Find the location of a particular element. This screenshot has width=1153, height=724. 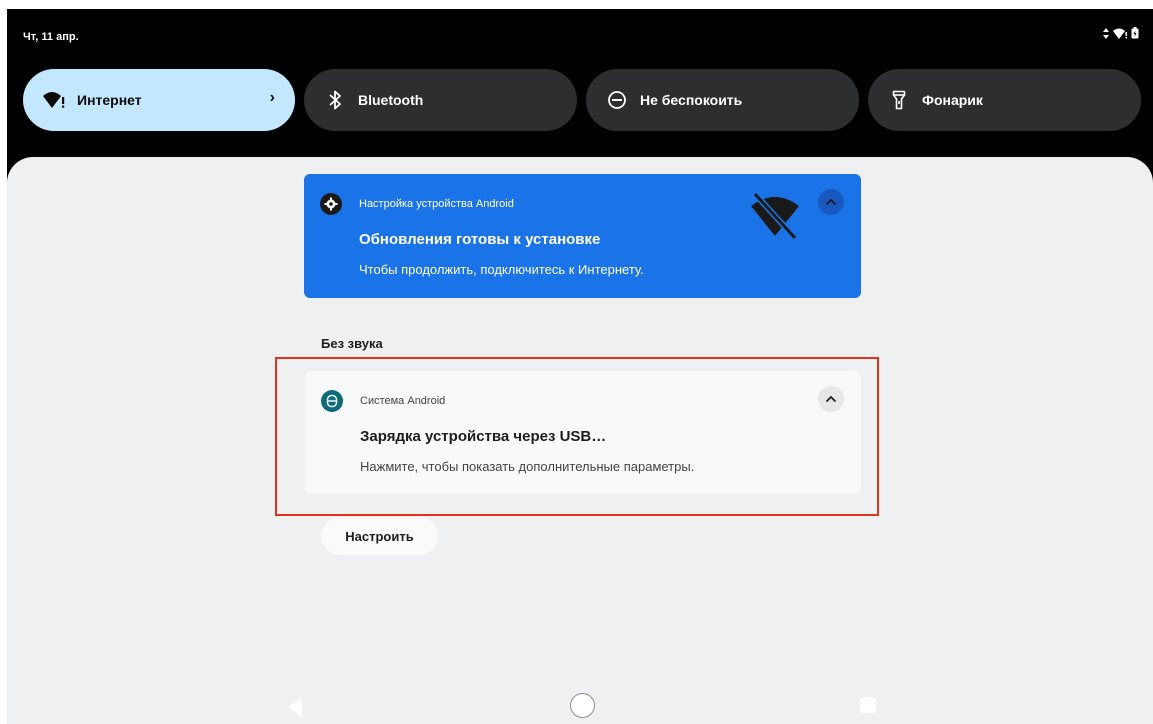

customize-button: Настроить is located at coordinates (379, 536).